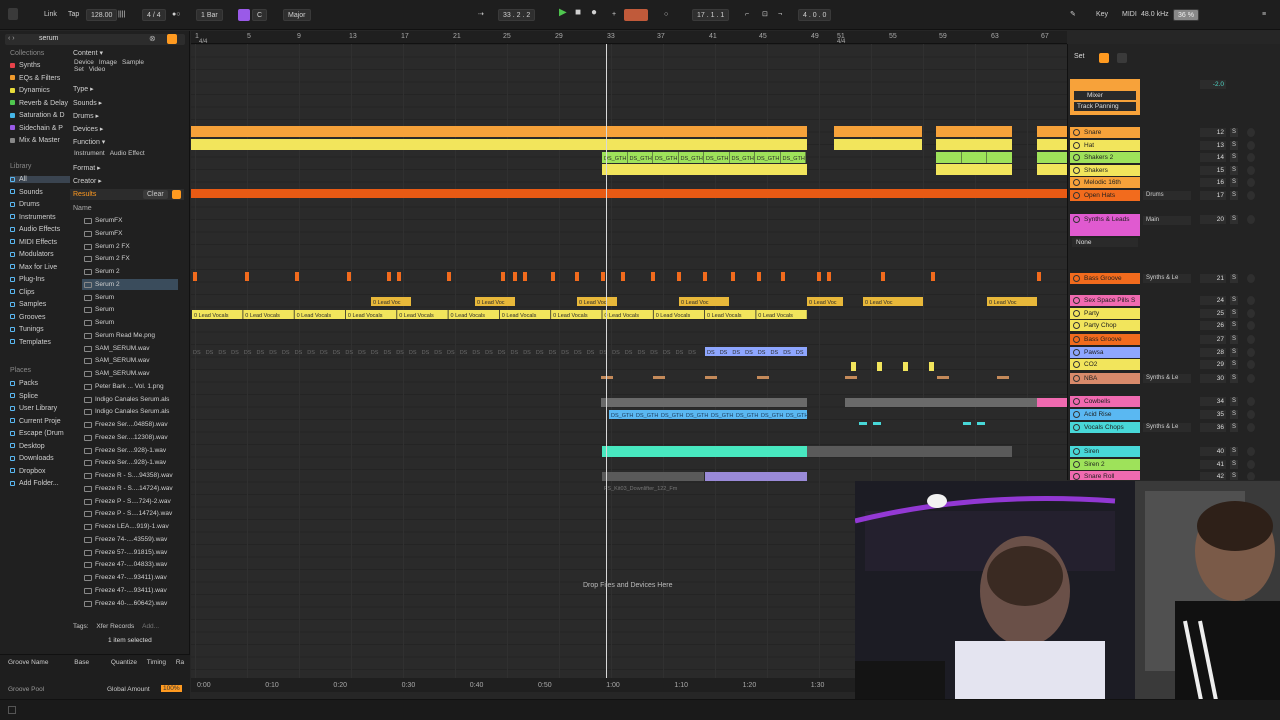 Image resolution: width=1280 pixels, height=720 pixels. What do you see at coordinates (35, 229) in the screenshot?
I see `library-item: Audio Effects` at bounding box center [35, 229].